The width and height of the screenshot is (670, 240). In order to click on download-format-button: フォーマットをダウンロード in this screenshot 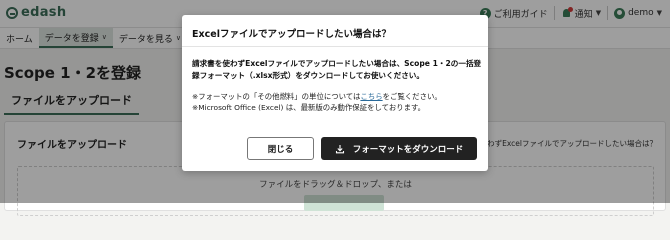, I will do `click(399, 148)`.